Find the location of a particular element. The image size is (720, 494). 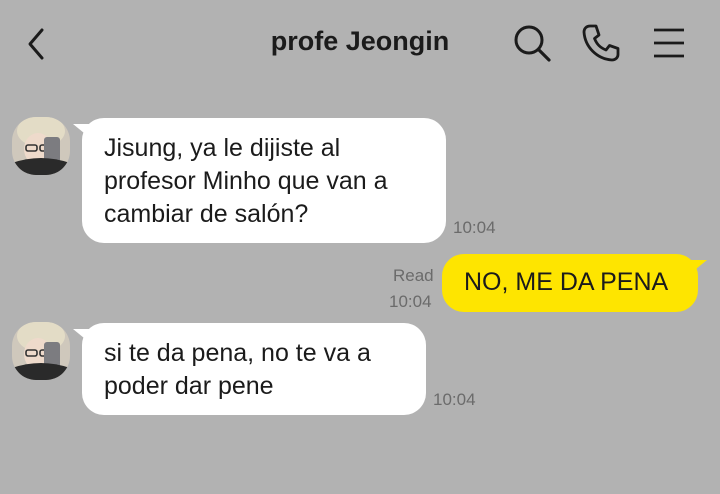

message-text-line: cambiar de salón? is located at coordinates (206, 214).